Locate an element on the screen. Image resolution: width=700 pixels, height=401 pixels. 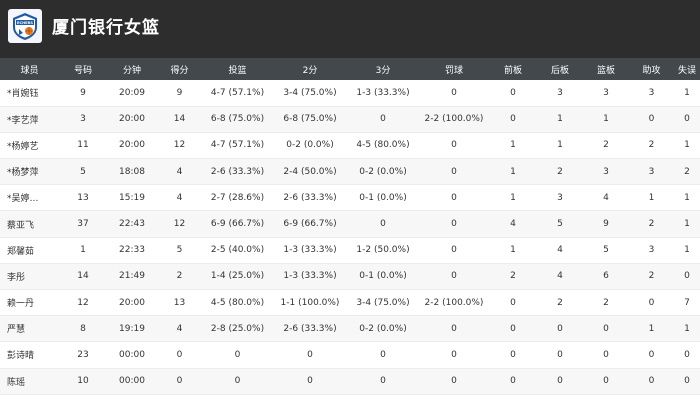
column-header-reb: 篮板 is located at coordinates (606, 69).